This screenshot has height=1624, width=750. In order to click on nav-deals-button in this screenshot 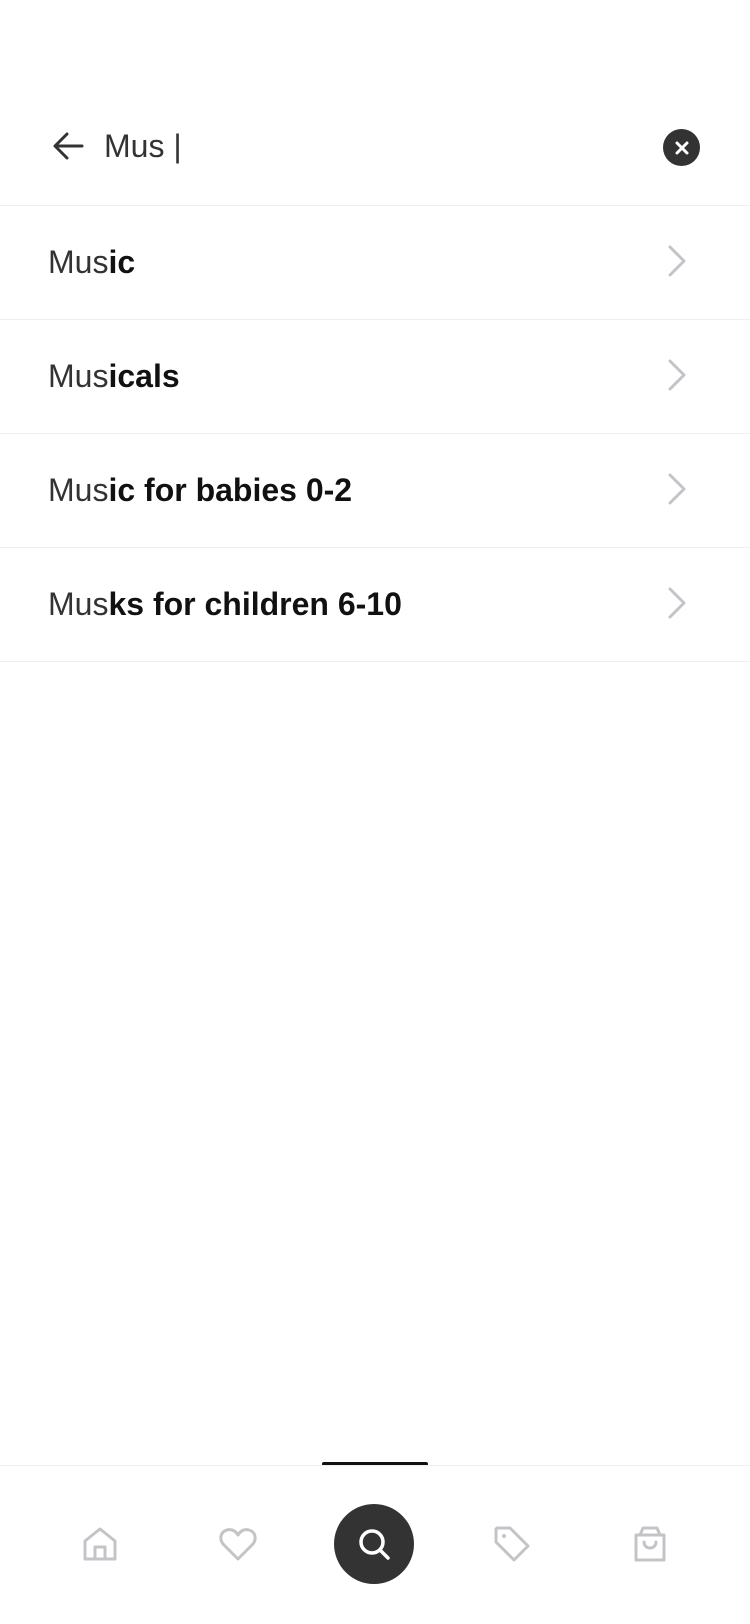, I will do `click(512, 1544)`.